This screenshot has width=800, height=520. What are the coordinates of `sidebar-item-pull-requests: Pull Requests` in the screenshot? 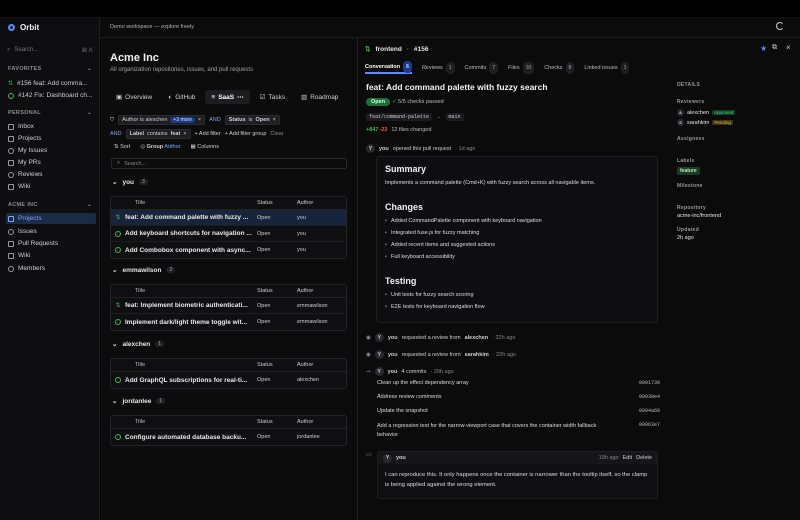 It's located at (51, 243).